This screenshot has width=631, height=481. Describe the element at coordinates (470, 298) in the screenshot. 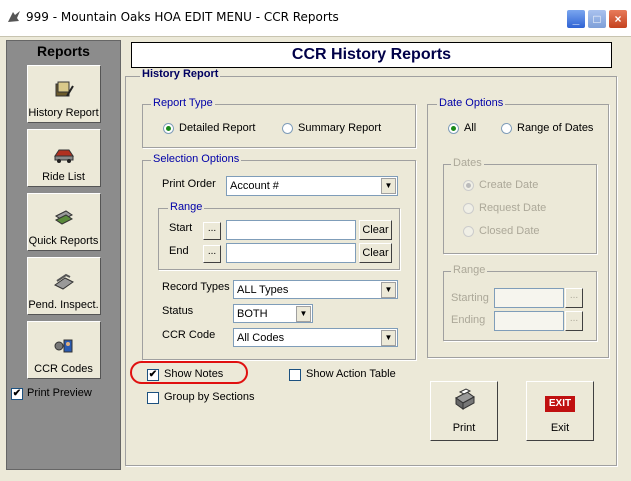

I see `starting-label: Starting` at that location.